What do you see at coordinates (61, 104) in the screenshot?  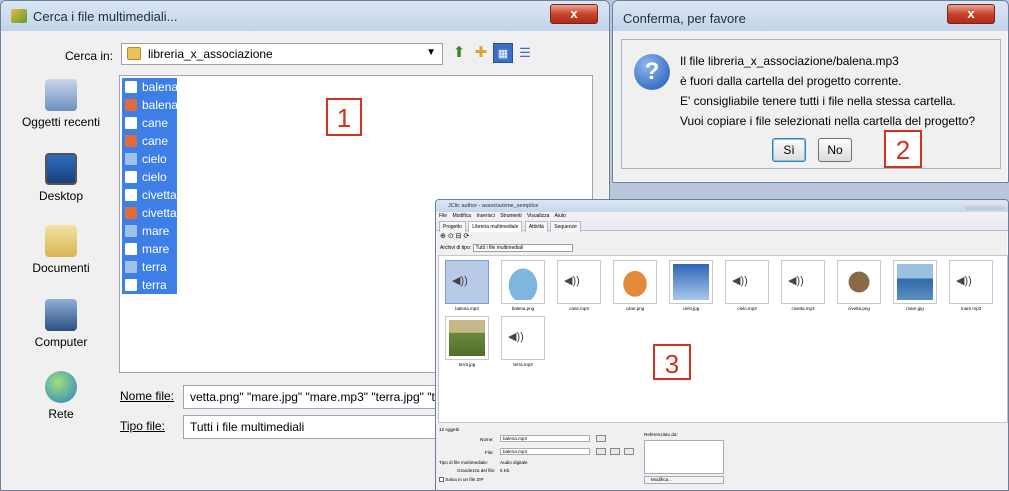 I see `place-recent: Oggetti recenti` at bounding box center [61, 104].